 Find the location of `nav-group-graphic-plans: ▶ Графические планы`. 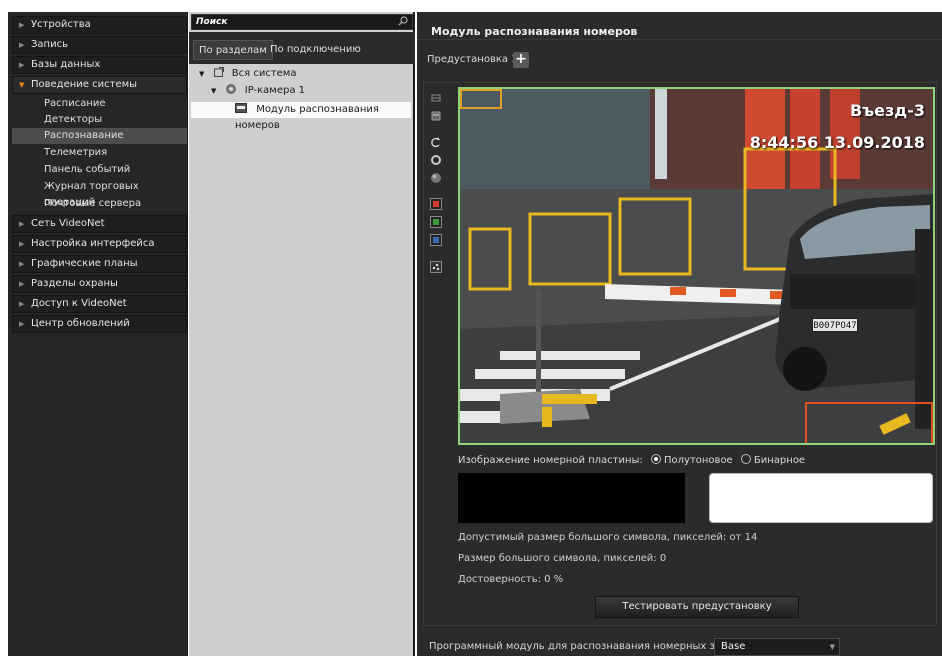

nav-group-graphic-plans: ▶ Графические планы is located at coordinates (99, 264).